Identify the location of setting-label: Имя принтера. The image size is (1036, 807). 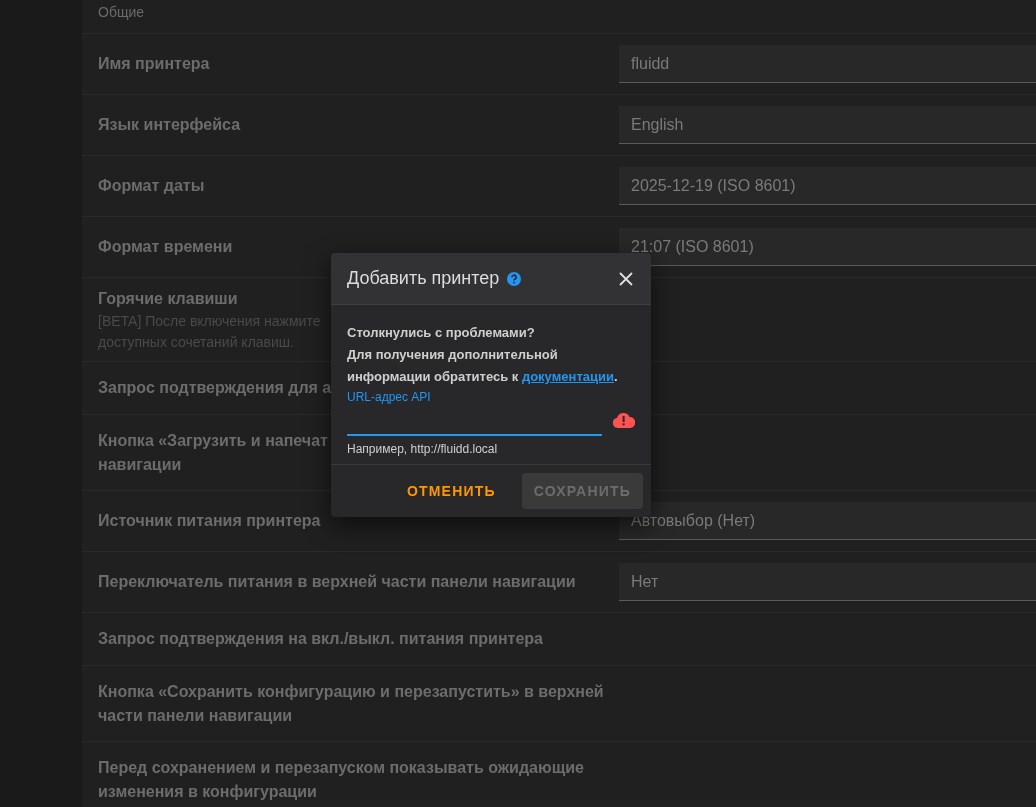
(154, 64).